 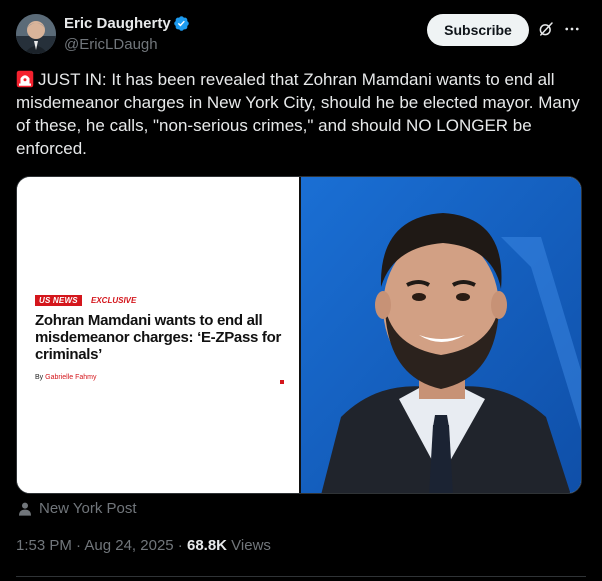 I want to click on subscribe-button: Subscribe, so click(x=478, y=30).